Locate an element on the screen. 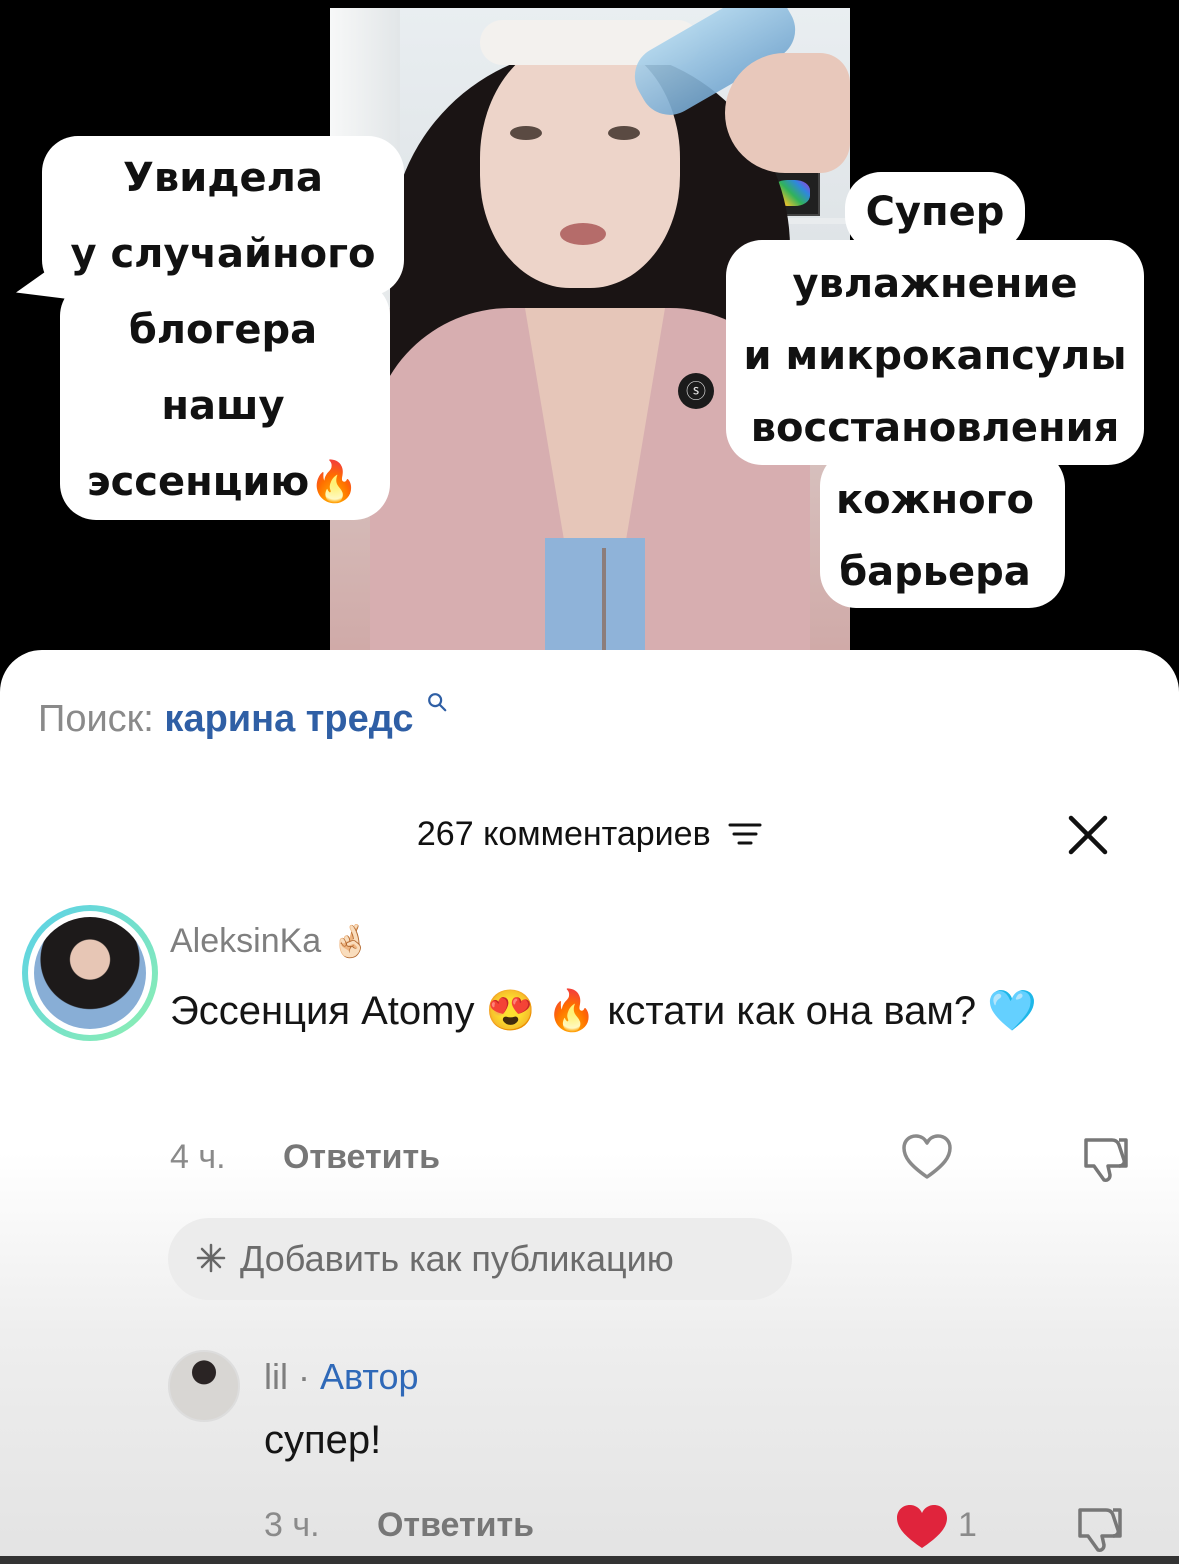  reply-avatar is located at coordinates (204, 1386).